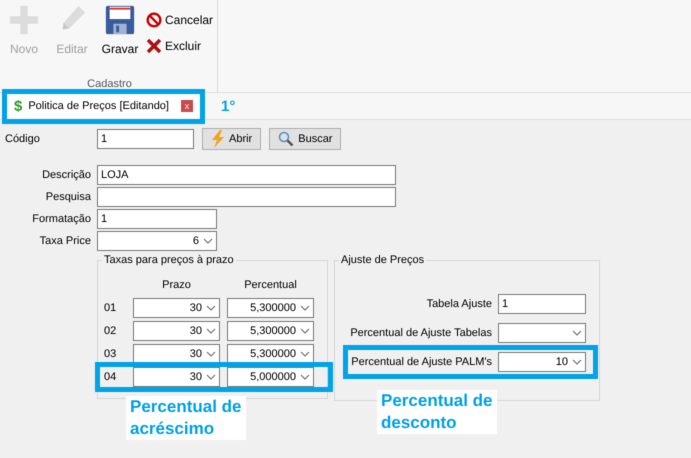 This screenshot has height=458, width=691. What do you see at coordinates (382, 260) in the screenshot?
I see `group-title: Ajuste de Preços` at bounding box center [382, 260].